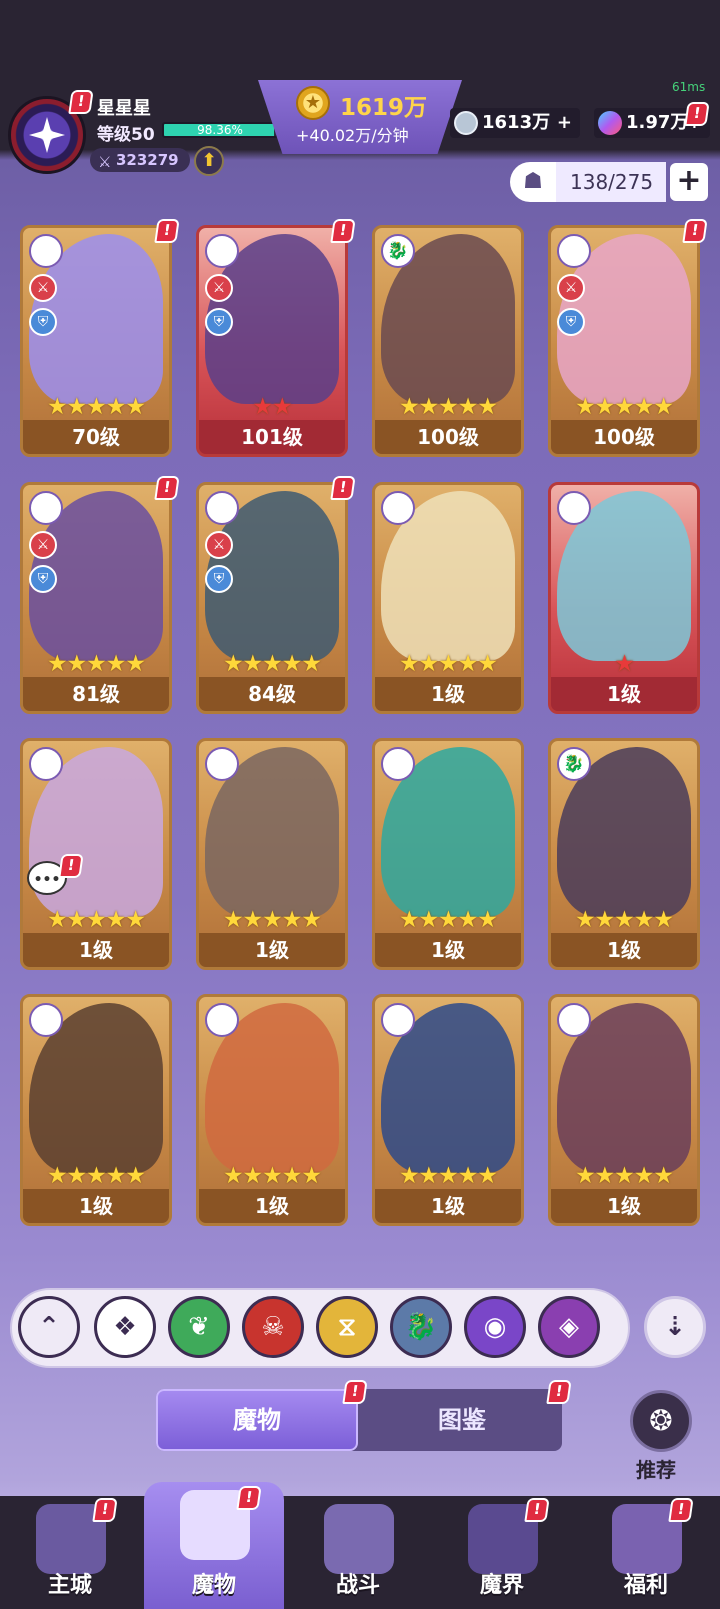 This screenshot has width=720, height=1609. I want to click on star-rating-value: ★, so click(624, 664).